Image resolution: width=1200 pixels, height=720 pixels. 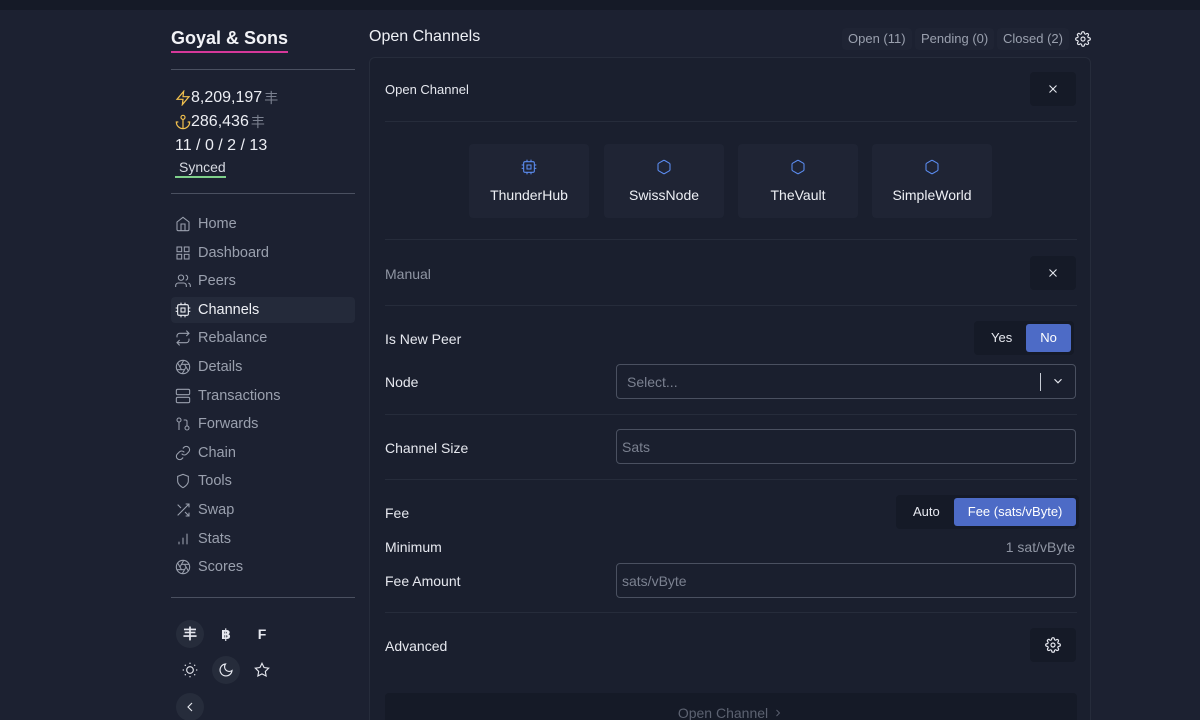 What do you see at coordinates (183, 253) in the screenshot?
I see `grid-icon` at bounding box center [183, 253].